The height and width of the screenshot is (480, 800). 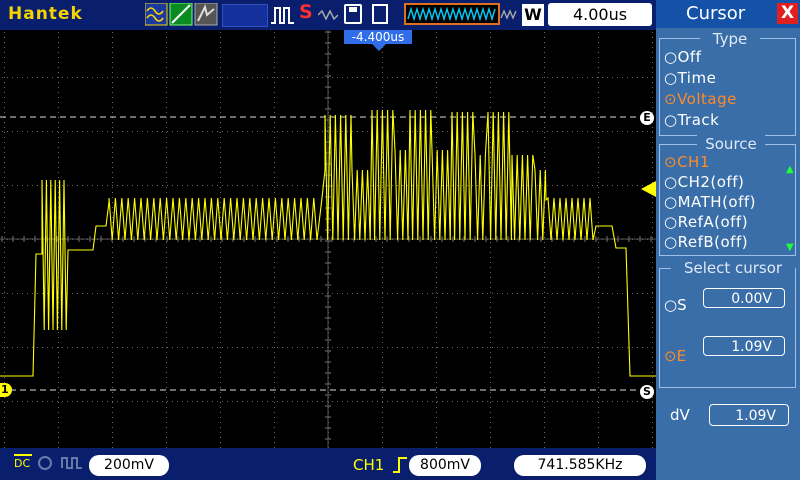 I want to click on panel-title-text: Cursor, so click(x=716, y=13).